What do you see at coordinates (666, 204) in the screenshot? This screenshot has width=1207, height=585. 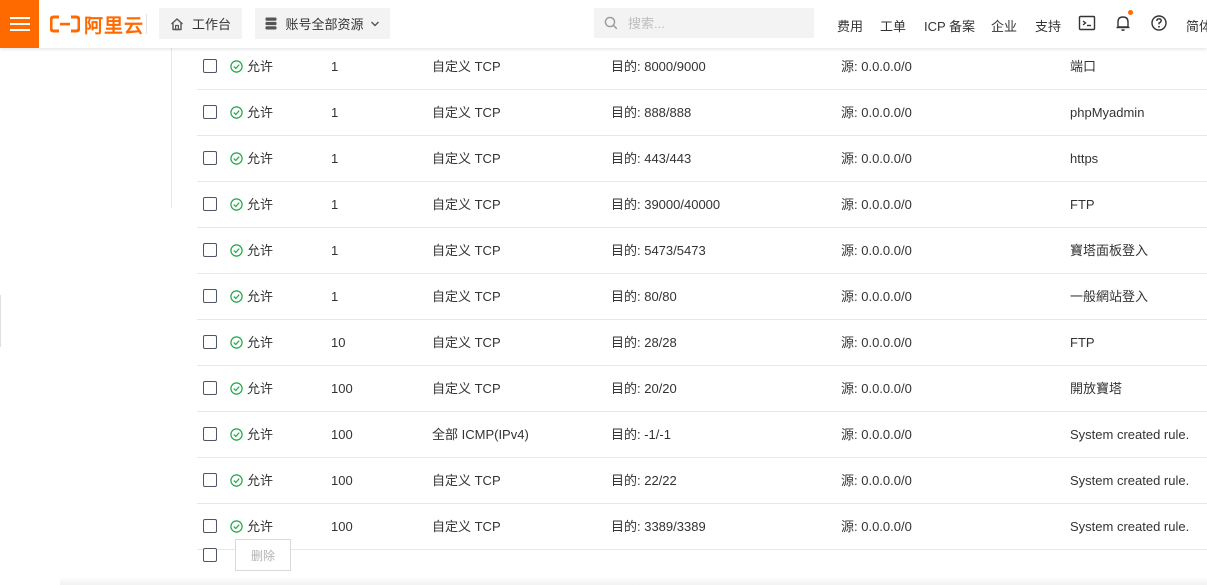 I see `port-range-cell: 目的: 39000/40000` at bounding box center [666, 204].